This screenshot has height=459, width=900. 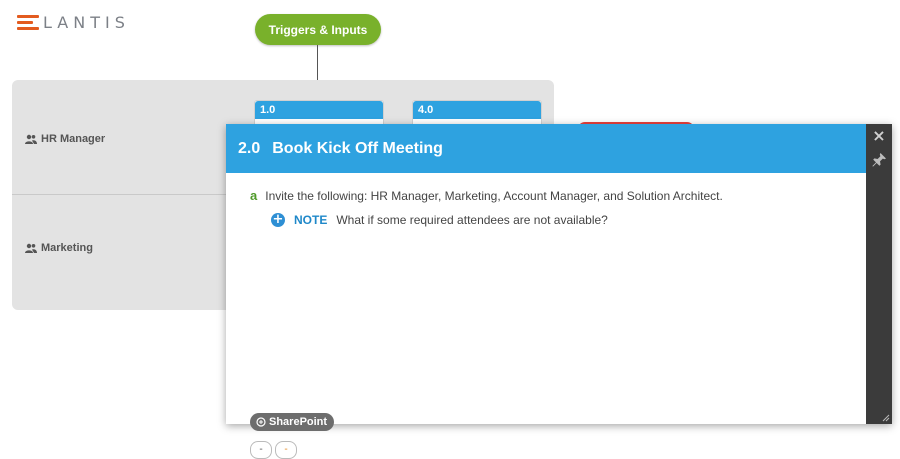 I want to click on logo-e-mark, so click(x=28, y=22).